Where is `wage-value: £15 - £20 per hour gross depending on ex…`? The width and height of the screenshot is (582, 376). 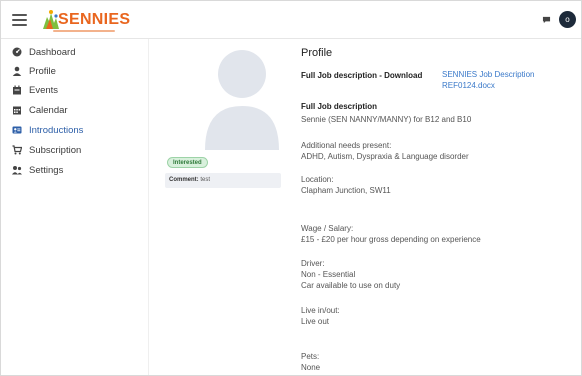
wage-value: £15 - £20 per hour gross depending on ex… is located at coordinates (391, 239).